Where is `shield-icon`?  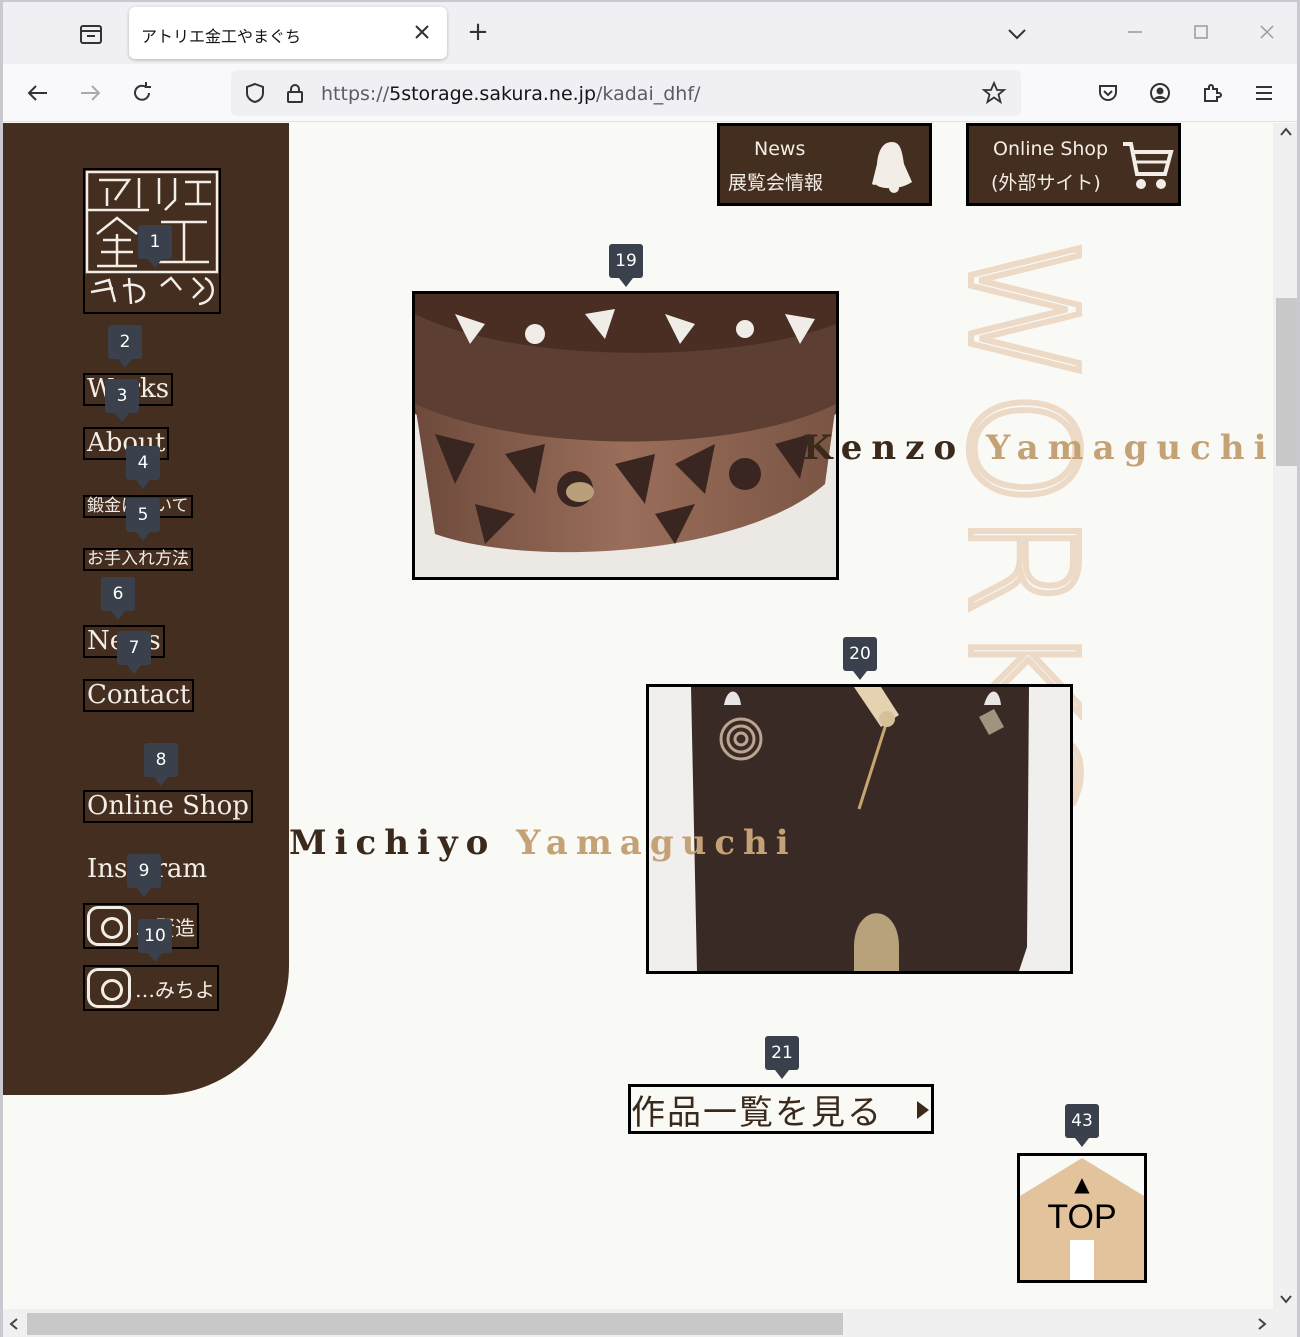
shield-icon is located at coordinates (255, 95).